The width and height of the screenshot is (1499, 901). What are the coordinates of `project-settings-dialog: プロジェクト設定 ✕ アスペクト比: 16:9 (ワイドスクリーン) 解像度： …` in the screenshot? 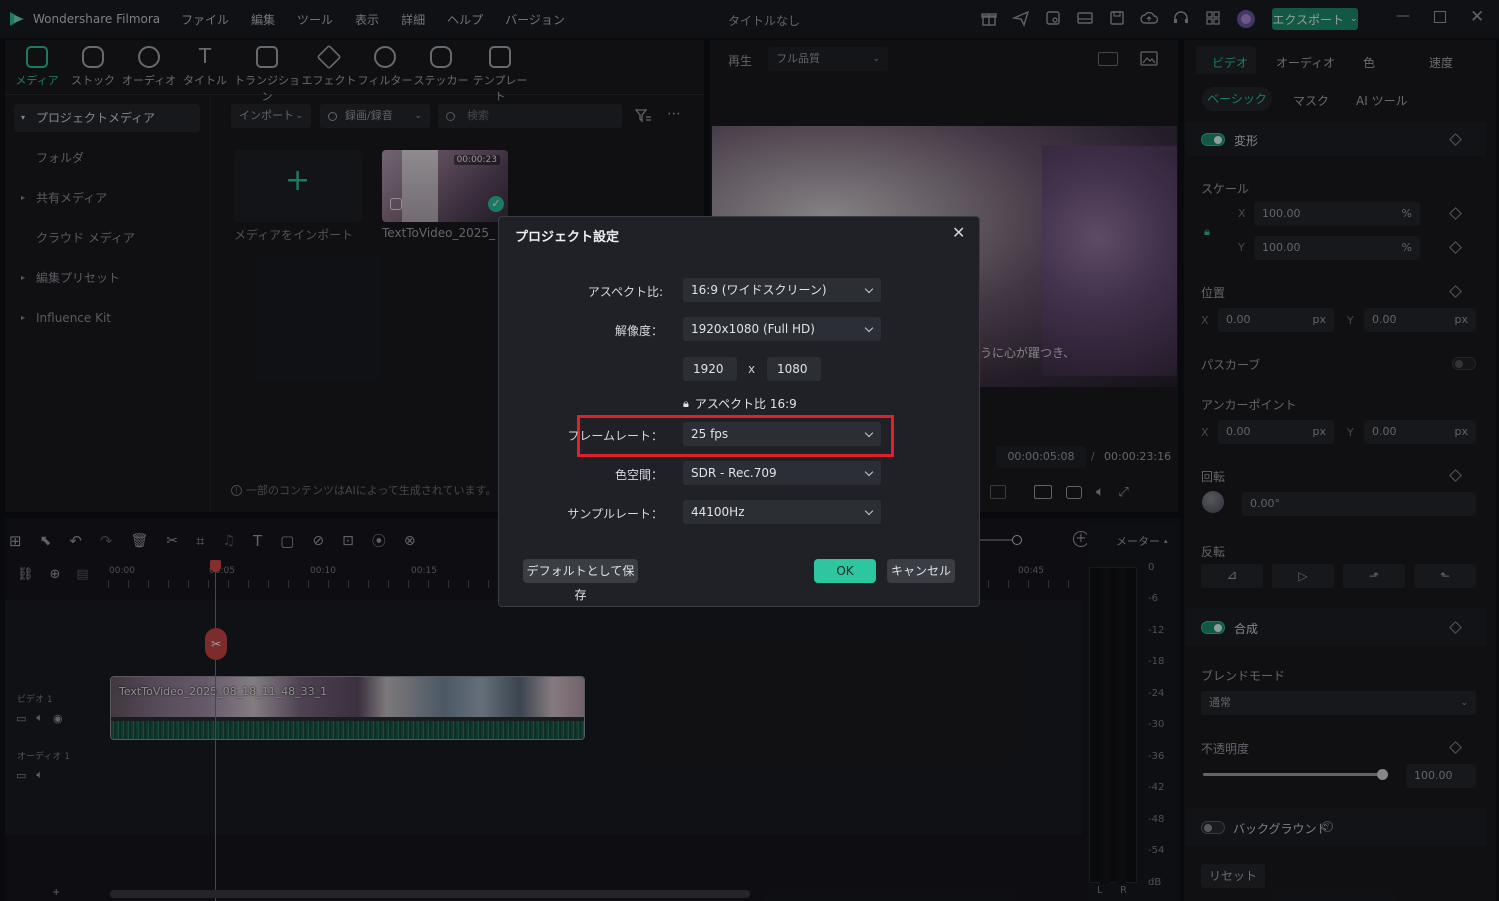 It's located at (739, 411).